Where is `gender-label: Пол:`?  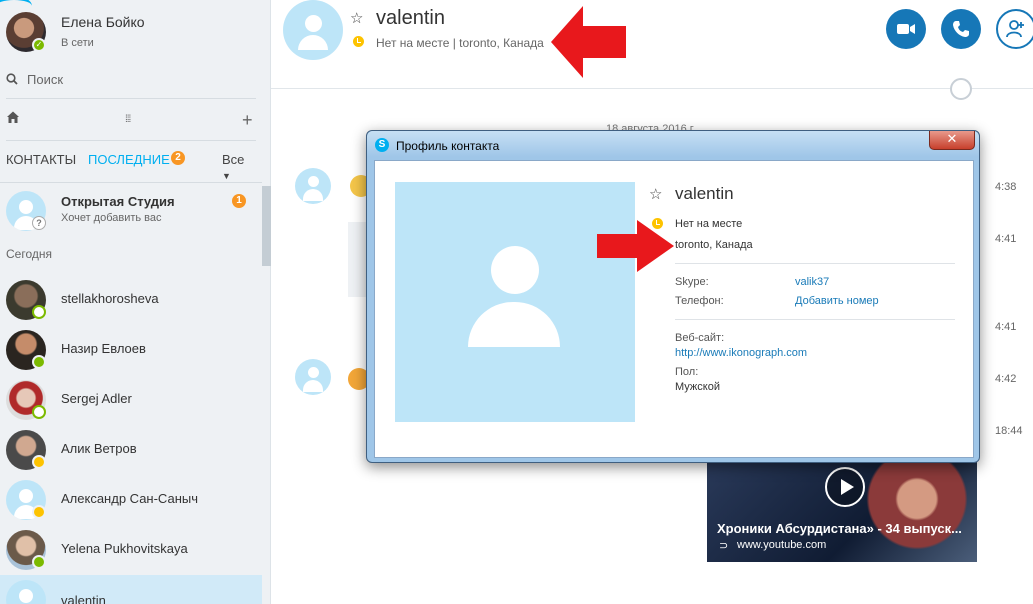
gender-label: Пол: is located at coordinates (687, 372).